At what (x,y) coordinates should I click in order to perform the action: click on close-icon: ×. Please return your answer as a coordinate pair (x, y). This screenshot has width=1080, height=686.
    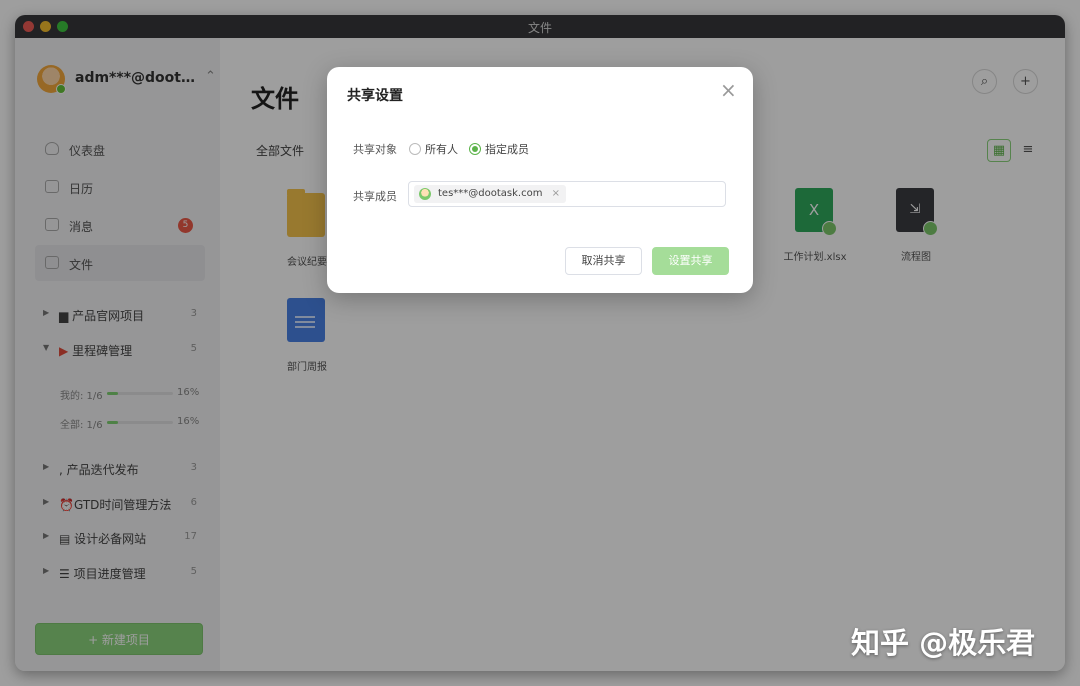
    Looking at the image, I should click on (728, 90).